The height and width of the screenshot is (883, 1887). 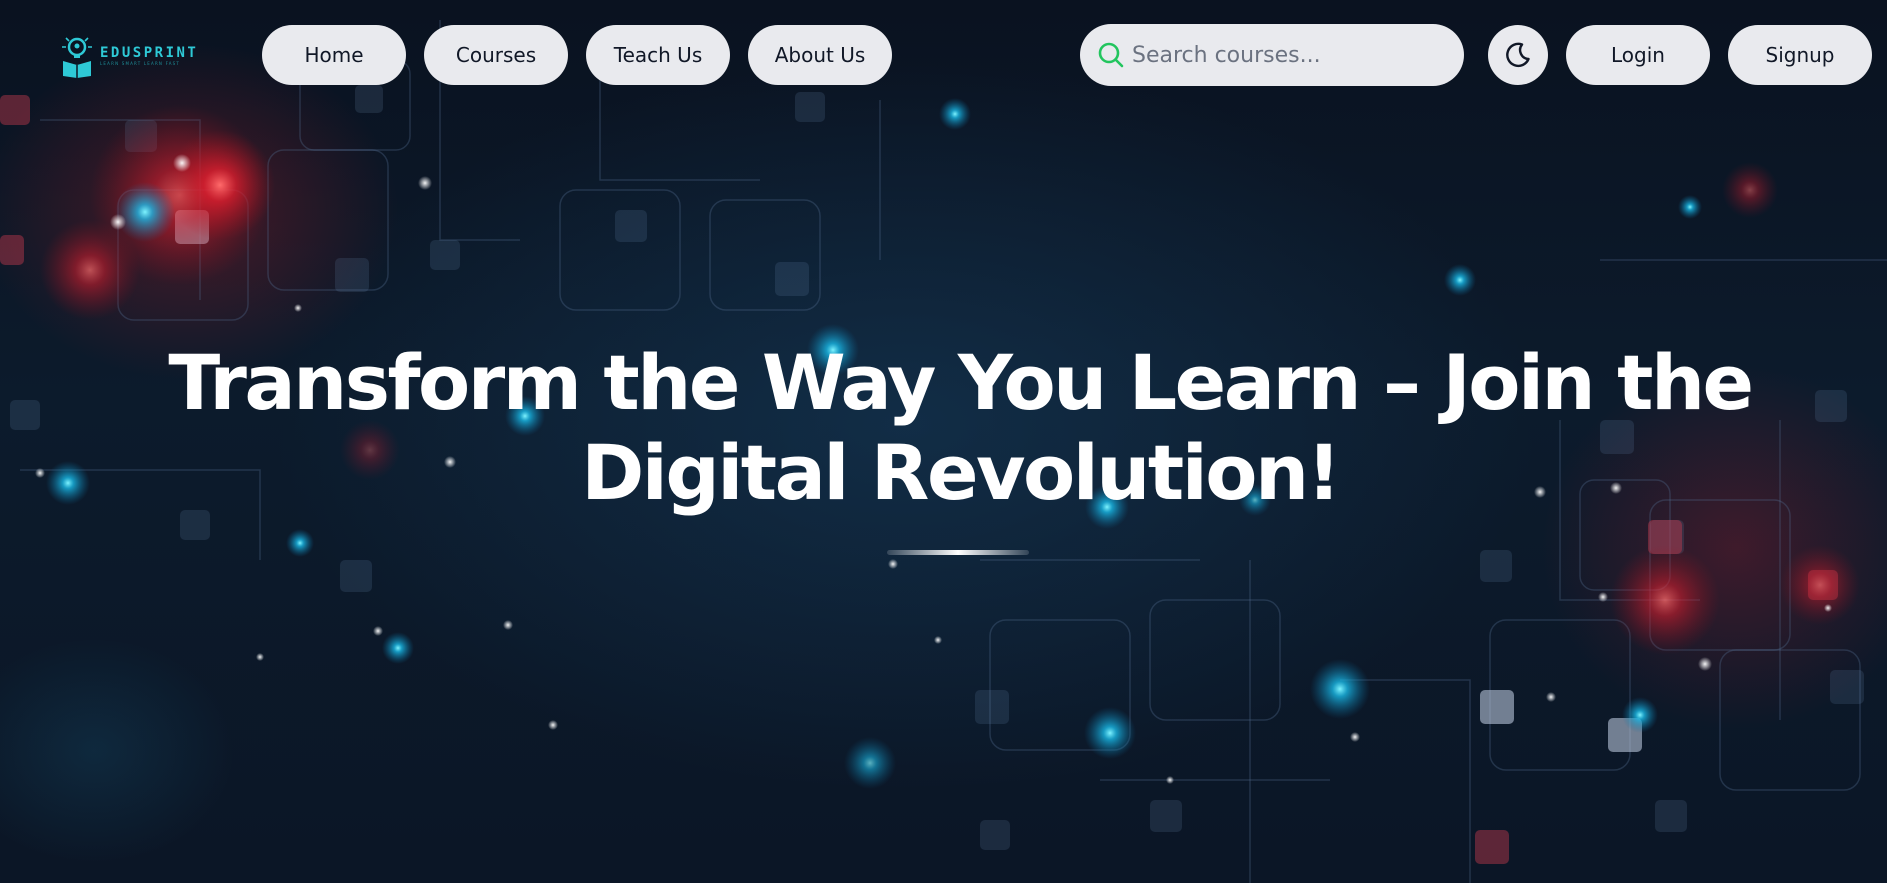 I want to click on search-input, so click(x=1292, y=55).